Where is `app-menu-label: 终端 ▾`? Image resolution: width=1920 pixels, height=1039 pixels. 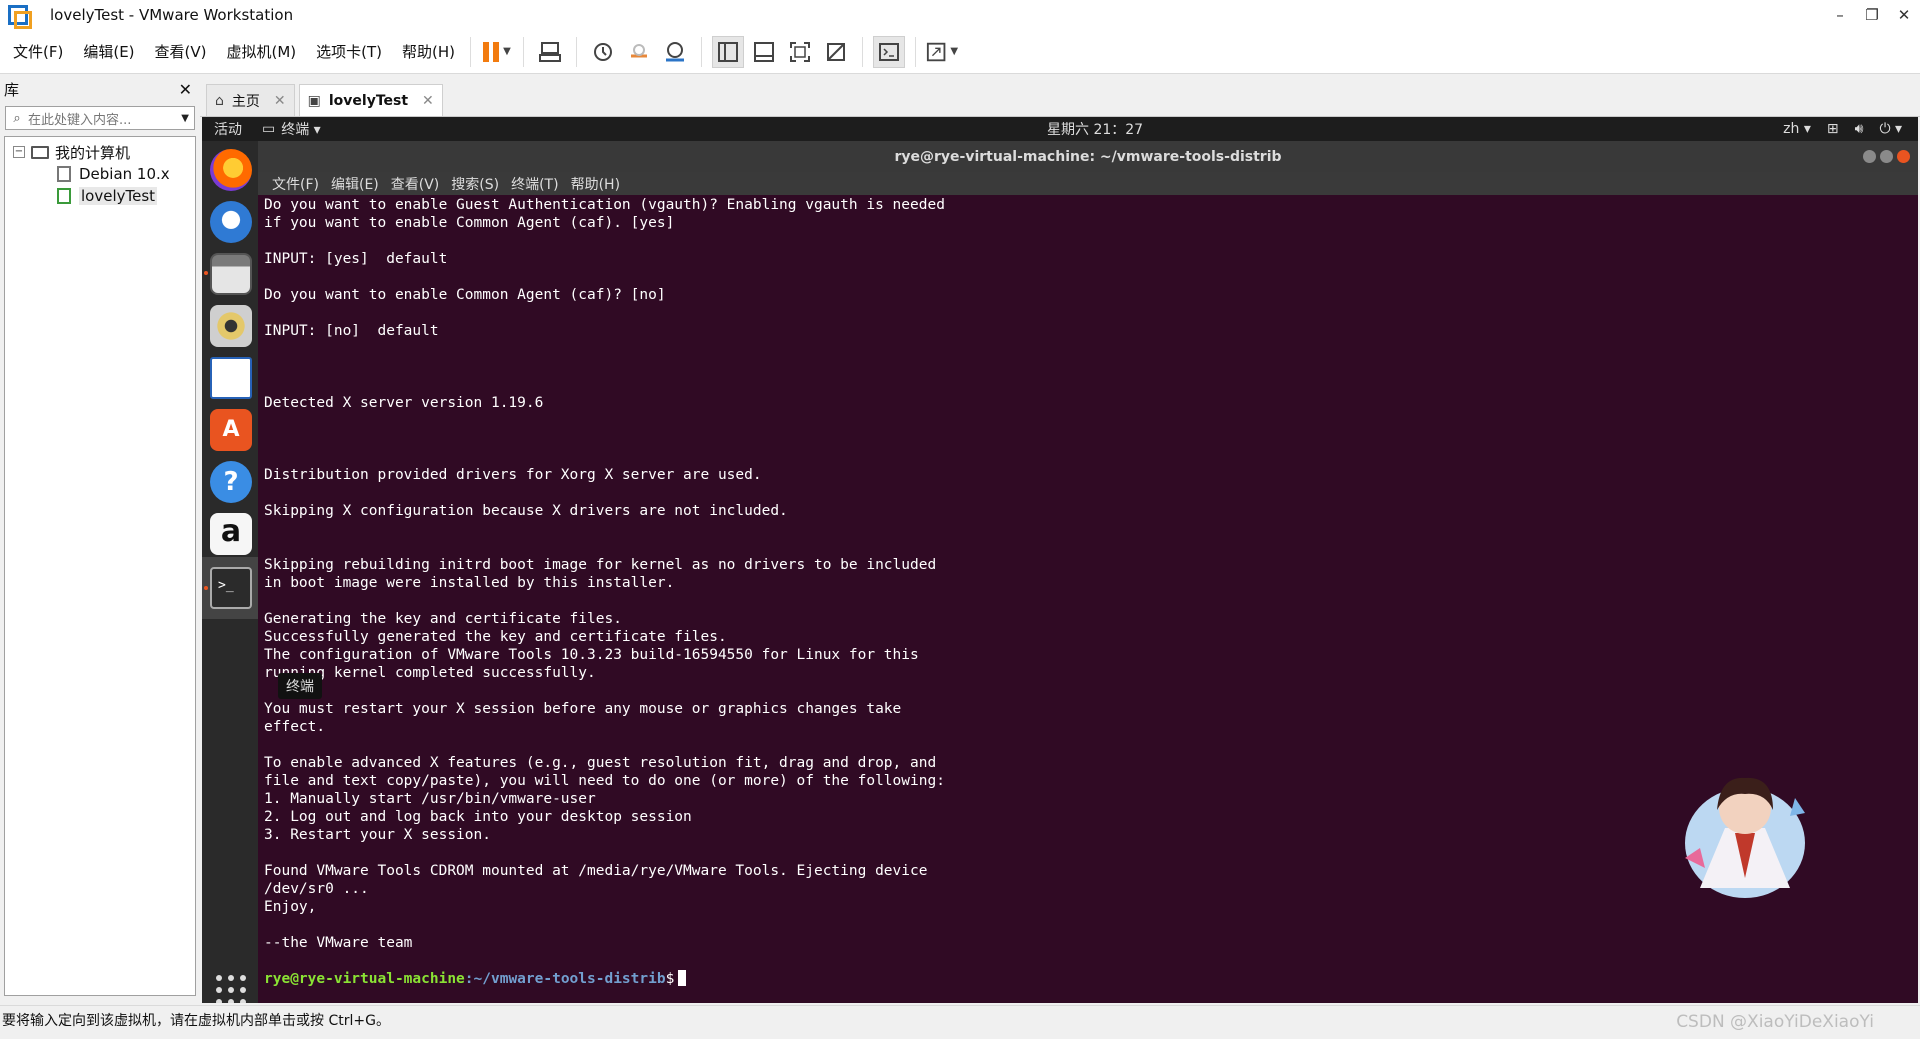
app-menu-label: 终端 ▾ is located at coordinates (301, 130).